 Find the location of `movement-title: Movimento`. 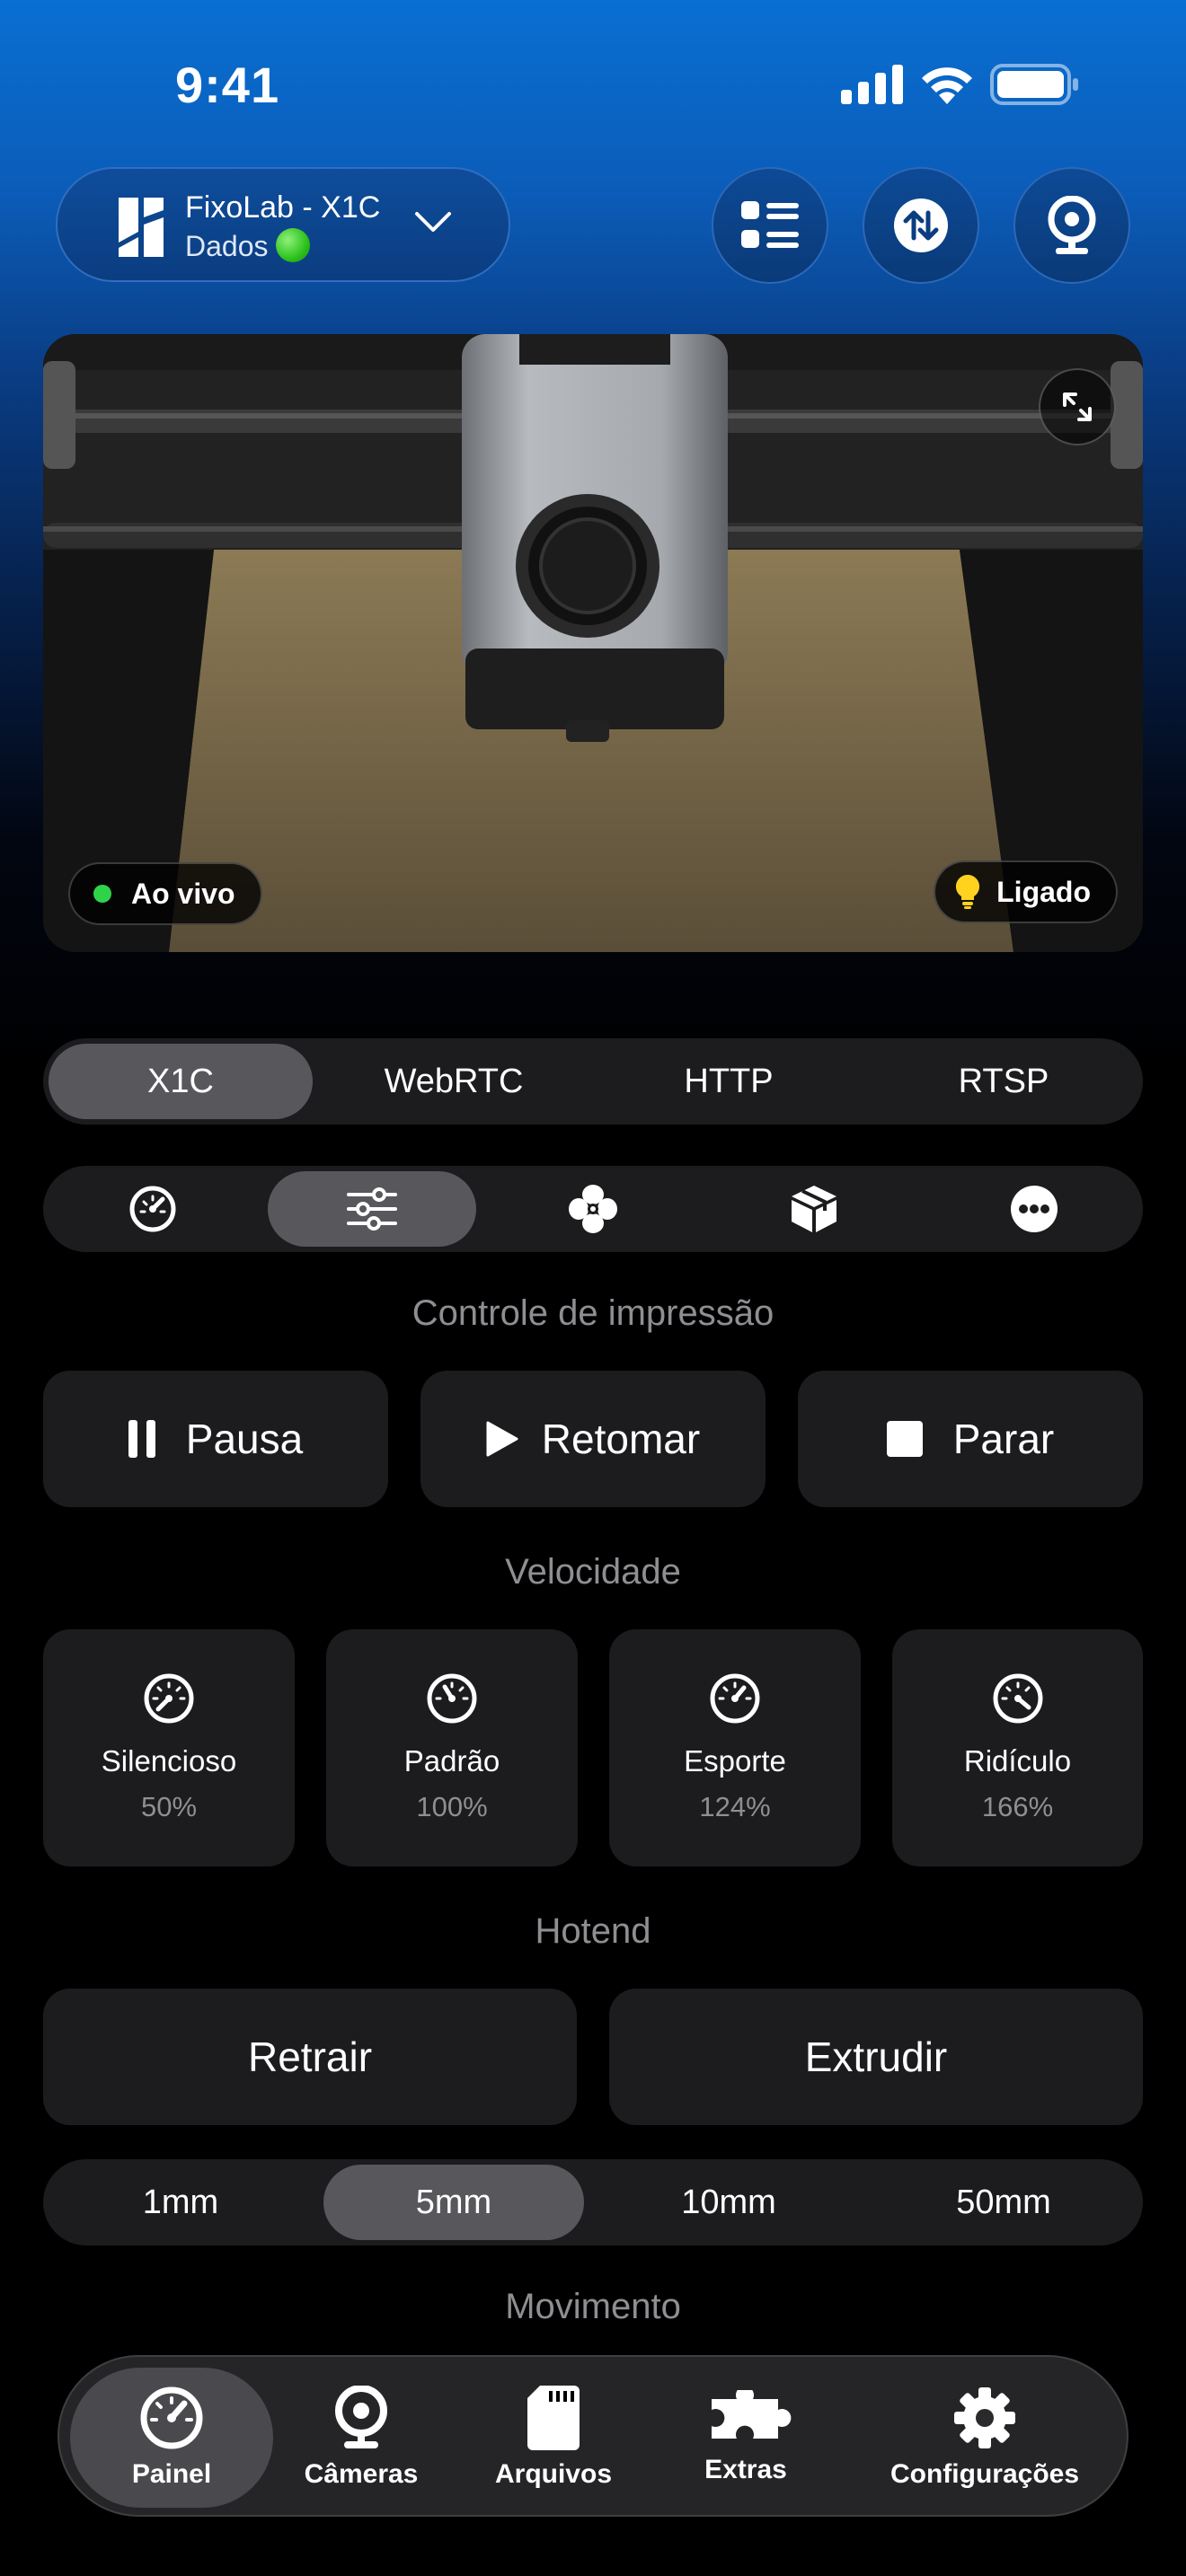

movement-title: Movimento is located at coordinates (593, 2306).